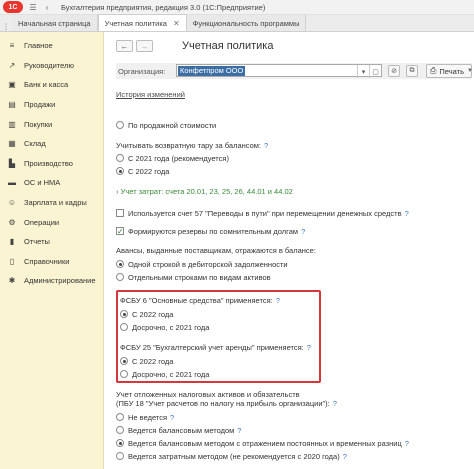 This screenshot has width=474, height=469. Describe the element at coordinates (142, 71) in the screenshot. I see `org-label: Организация:` at that location.